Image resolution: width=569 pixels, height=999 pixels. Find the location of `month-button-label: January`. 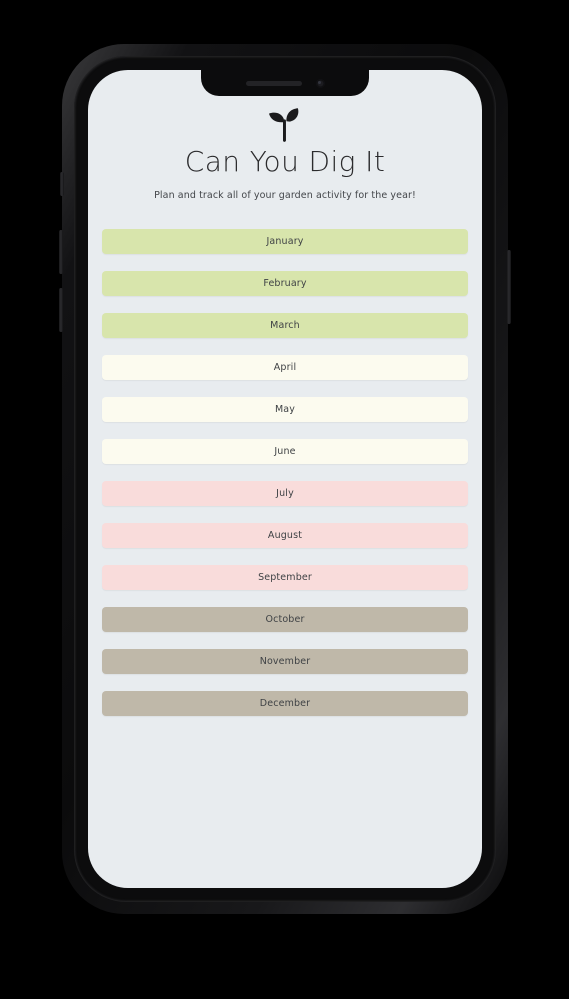

month-button-label: January is located at coordinates (285, 242).